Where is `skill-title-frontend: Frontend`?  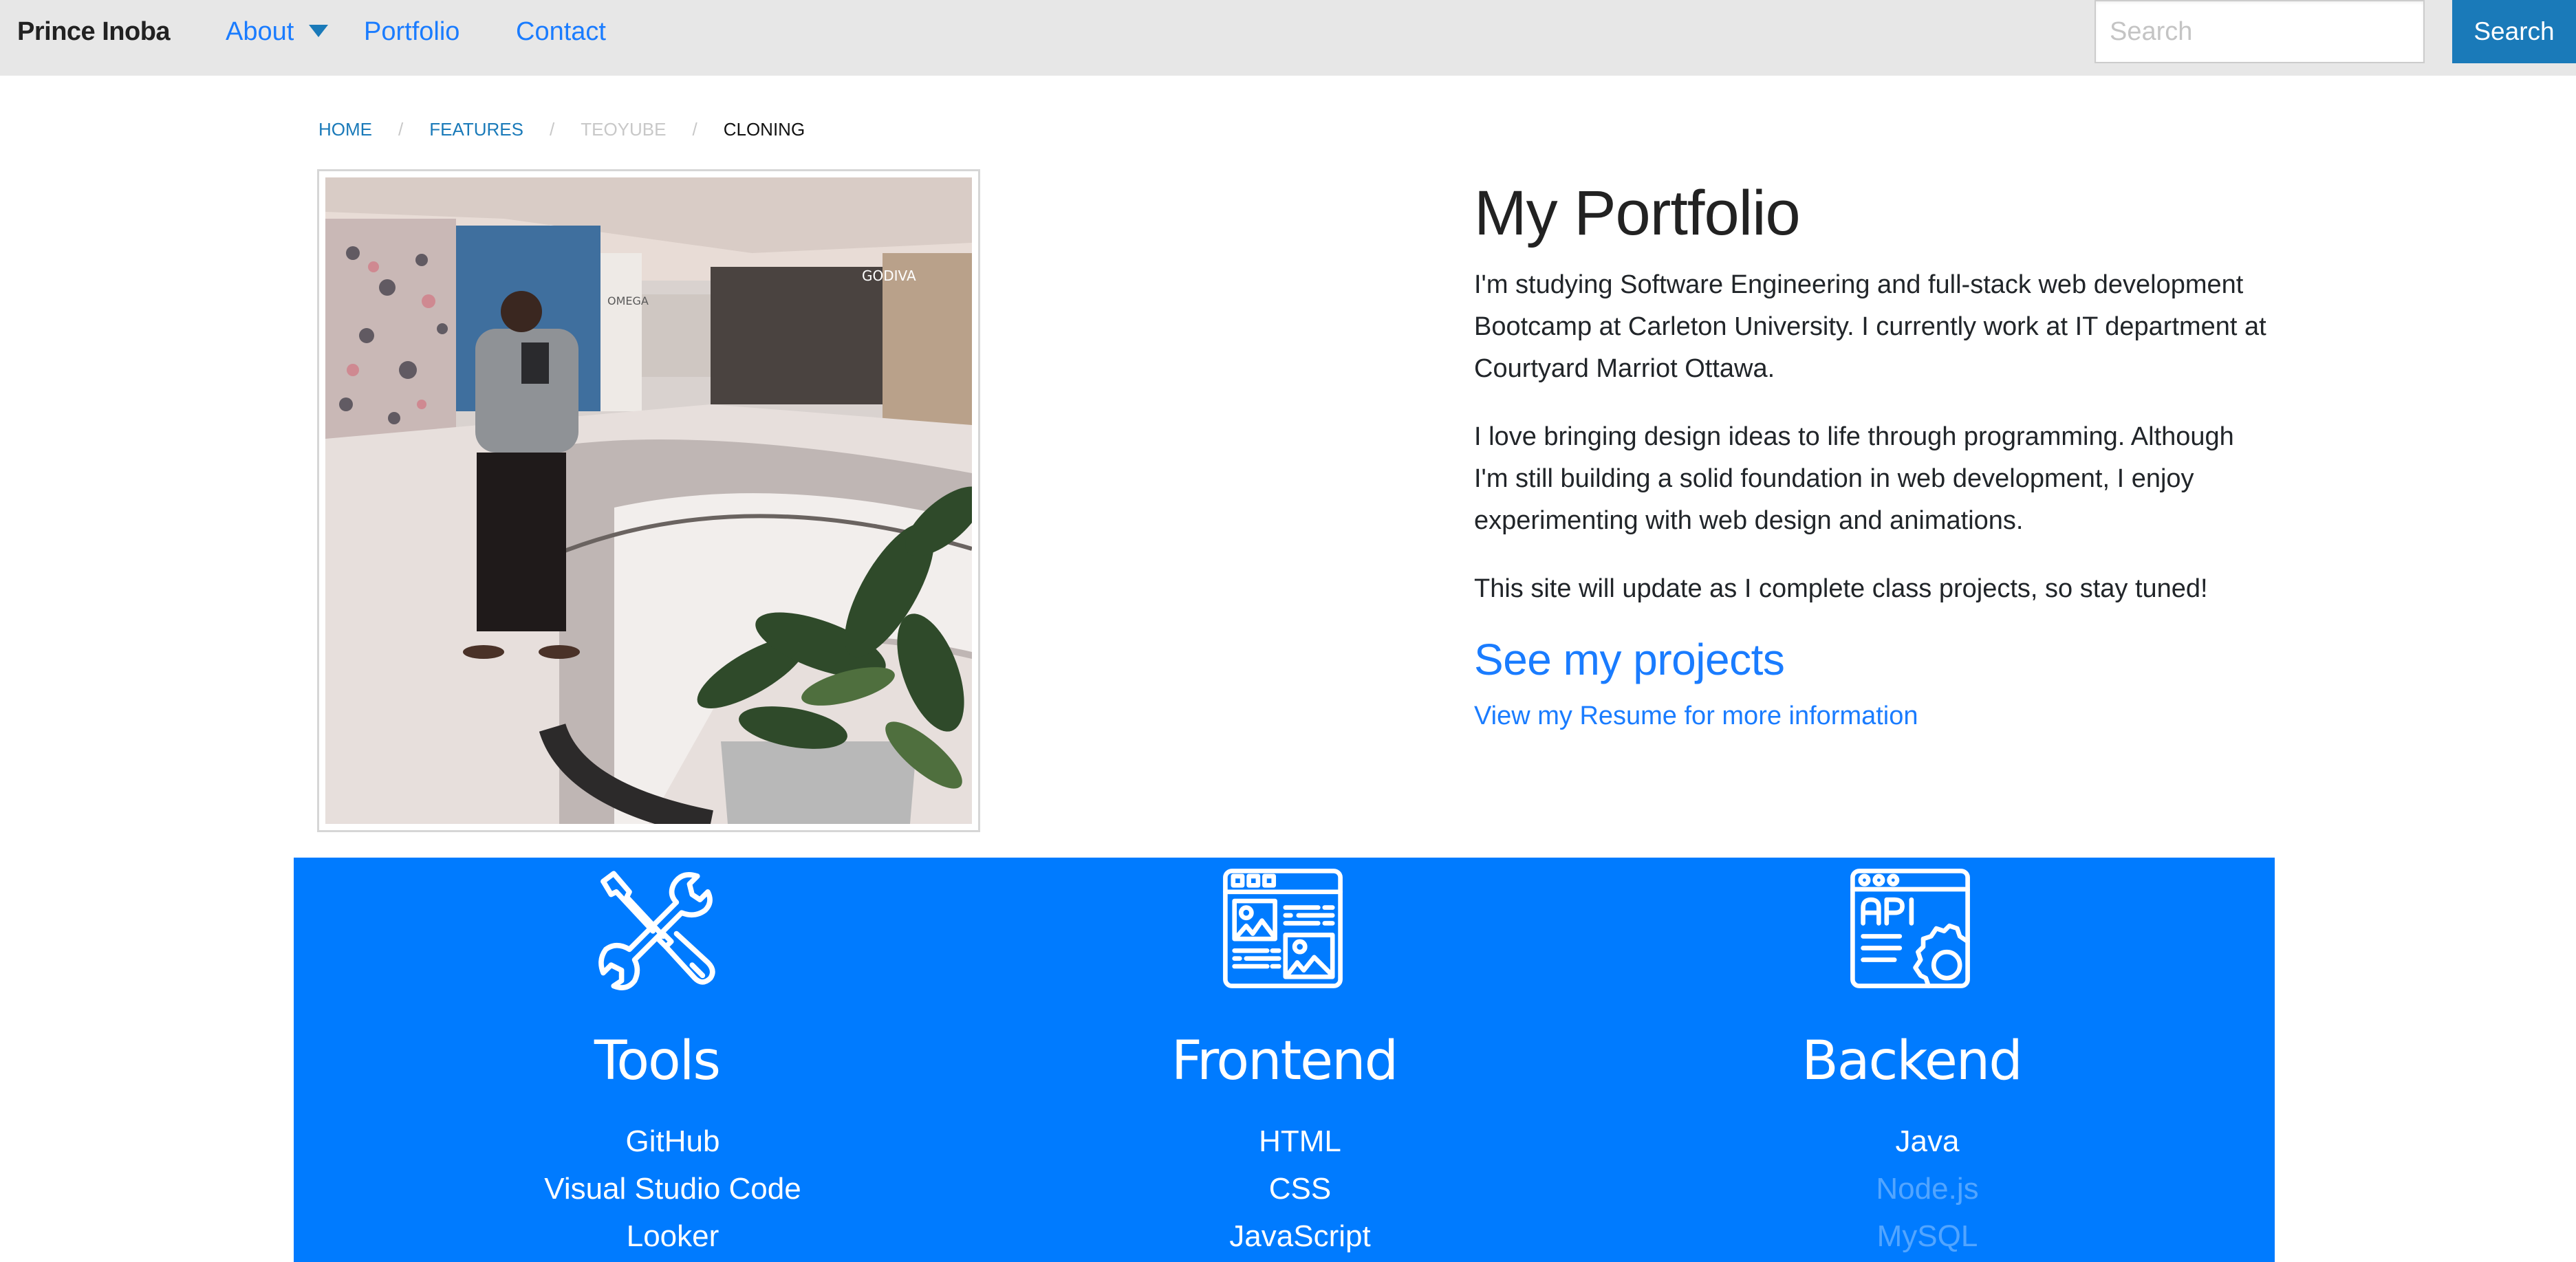 skill-title-frontend: Frontend is located at coordinates (1284, 1061).